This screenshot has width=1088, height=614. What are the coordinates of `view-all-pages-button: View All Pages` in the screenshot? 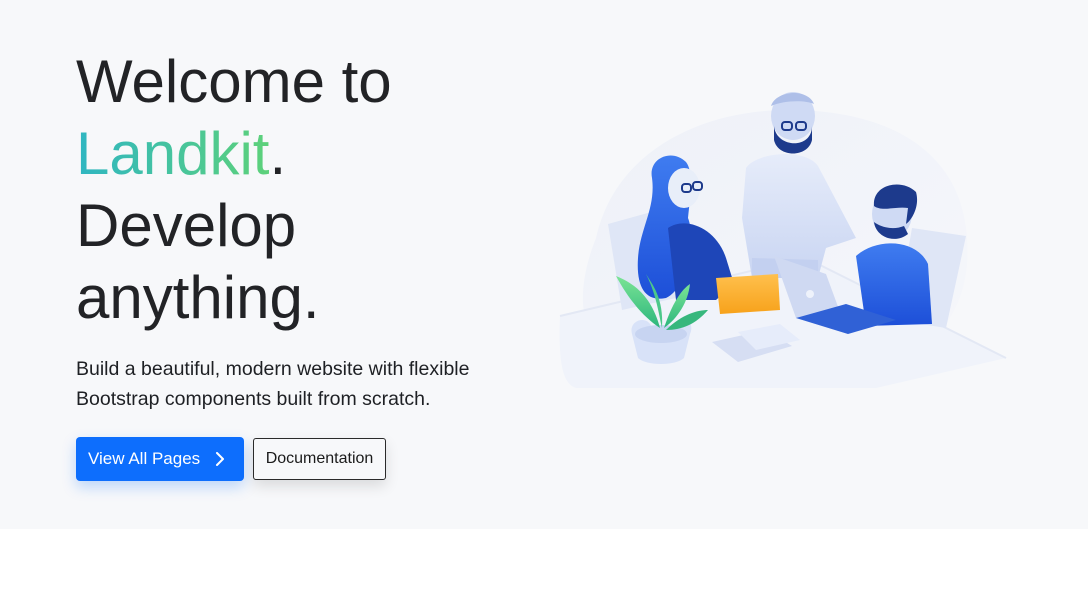 It's located at (160, 459).